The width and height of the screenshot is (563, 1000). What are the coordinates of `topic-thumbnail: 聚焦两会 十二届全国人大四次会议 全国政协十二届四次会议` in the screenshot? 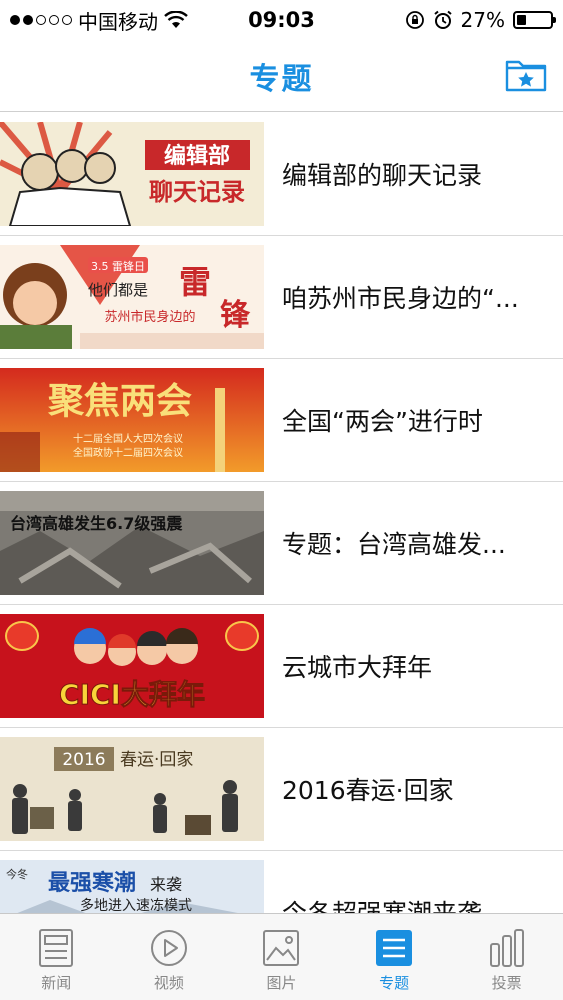 It's located at (132, 420).